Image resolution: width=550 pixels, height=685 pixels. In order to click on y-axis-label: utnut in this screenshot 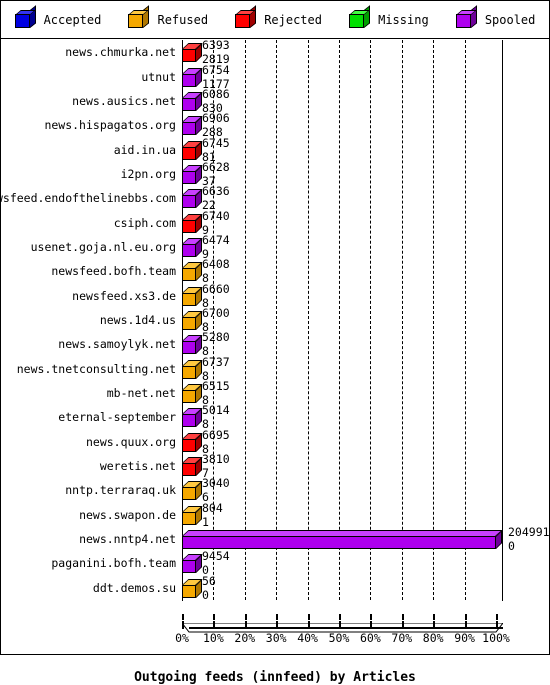, I will do `click(158, 76)`.